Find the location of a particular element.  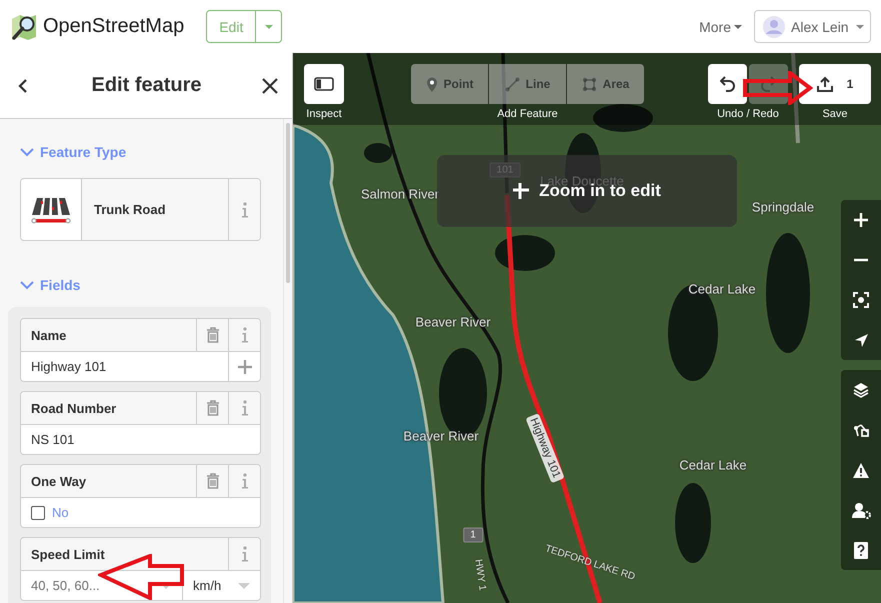

undo-button is located at coordinates (727, 84).